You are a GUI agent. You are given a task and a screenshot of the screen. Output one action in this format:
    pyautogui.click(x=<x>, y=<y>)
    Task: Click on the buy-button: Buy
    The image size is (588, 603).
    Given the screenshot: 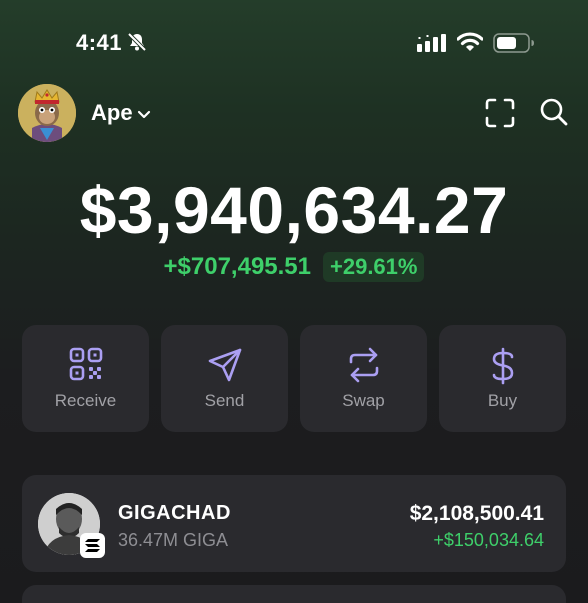 What is the action you would take?
    pyautogui.click(x=502, y=378)
    